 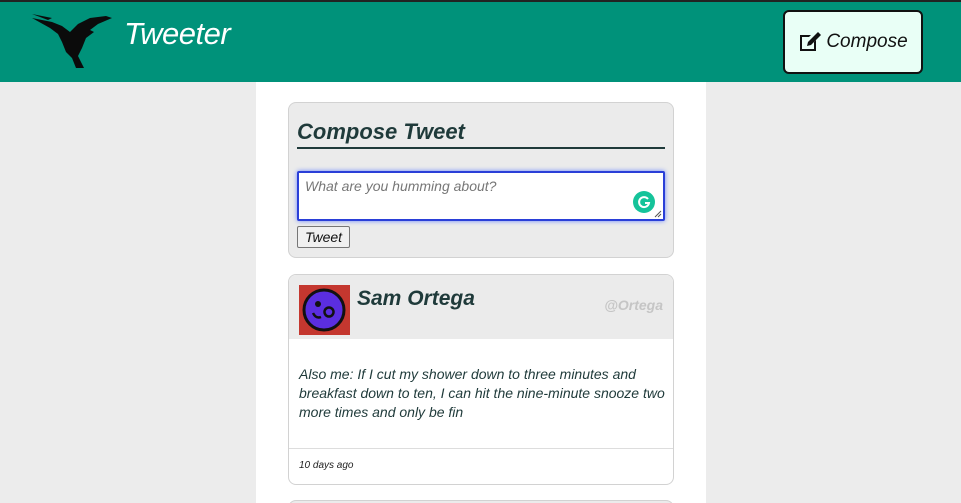 What do you see at coordinates (867, 41) in the screenshot?
I see `compose-button-label: Compose` at bounding box center [867, 41].